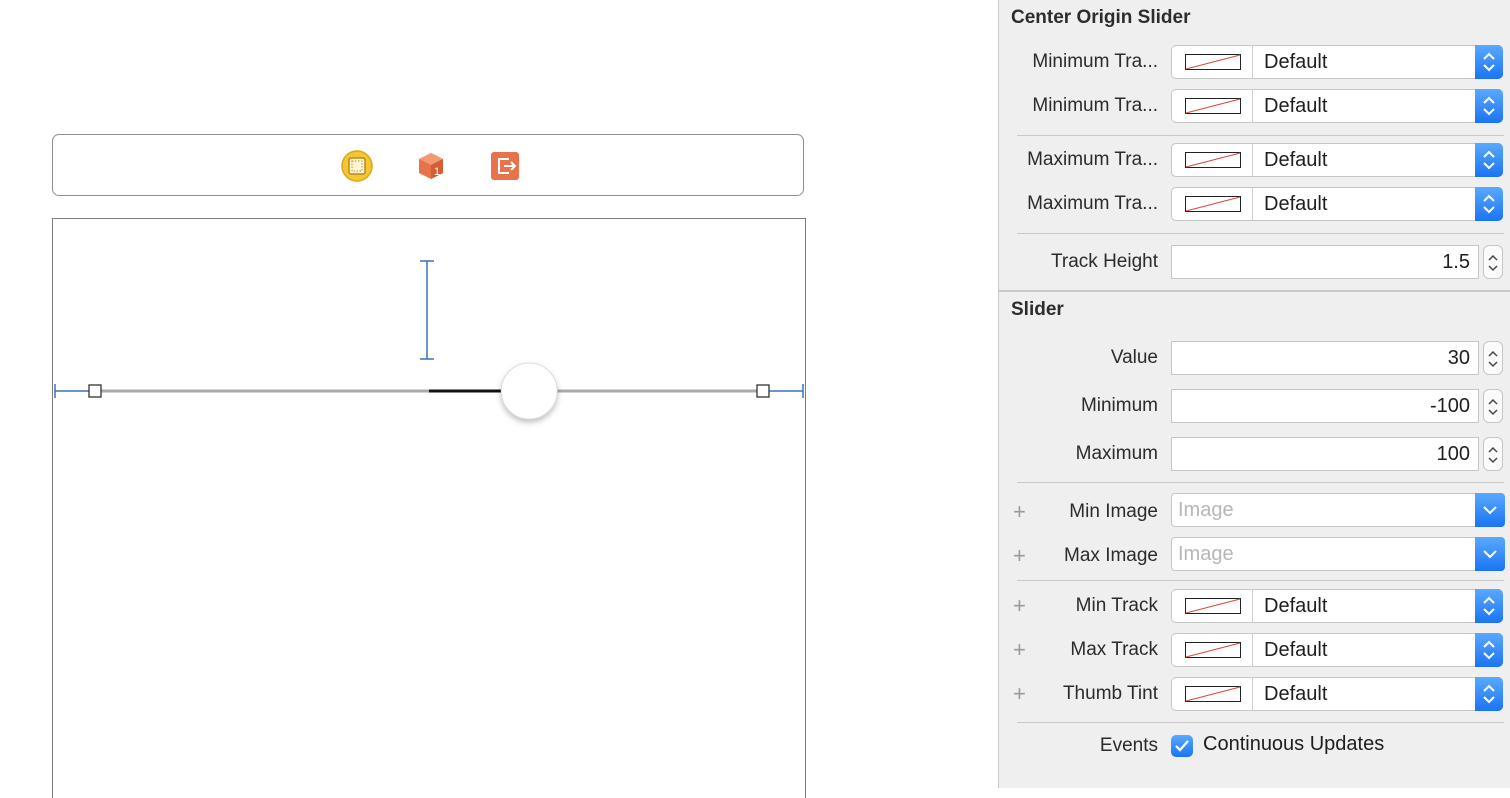  I want to click on section-title-center-origin-slider: Center Origin Slider, so click(1101, 17).